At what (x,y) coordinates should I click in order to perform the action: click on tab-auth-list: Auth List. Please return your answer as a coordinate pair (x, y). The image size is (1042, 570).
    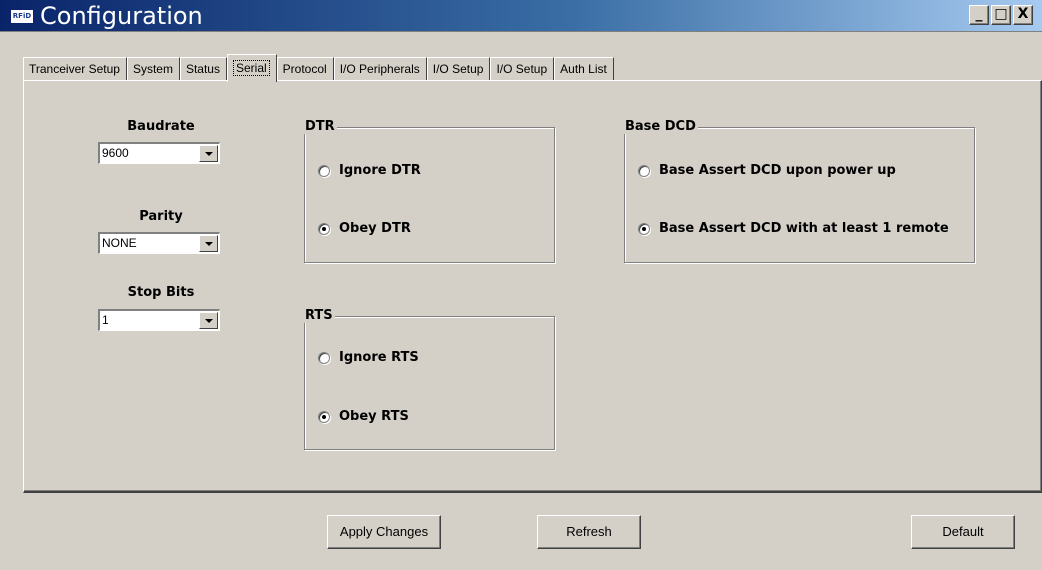
    Looking at the image, I should click on (584, 69).